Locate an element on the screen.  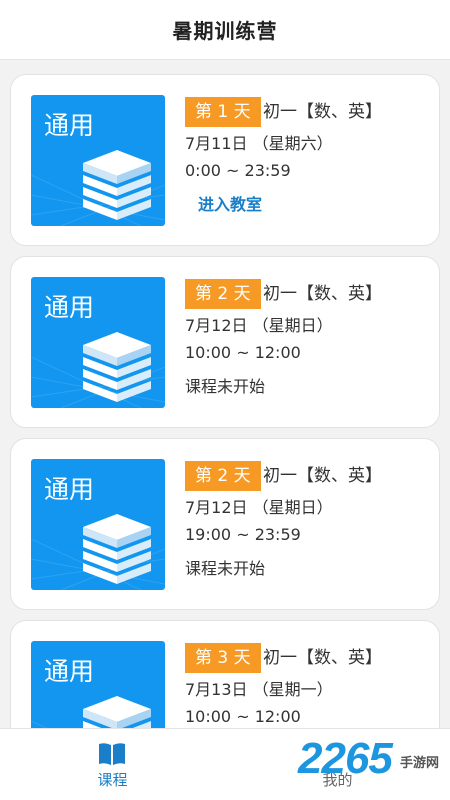
tab-courses-label: 课程 is located at coordinates (112, 780).